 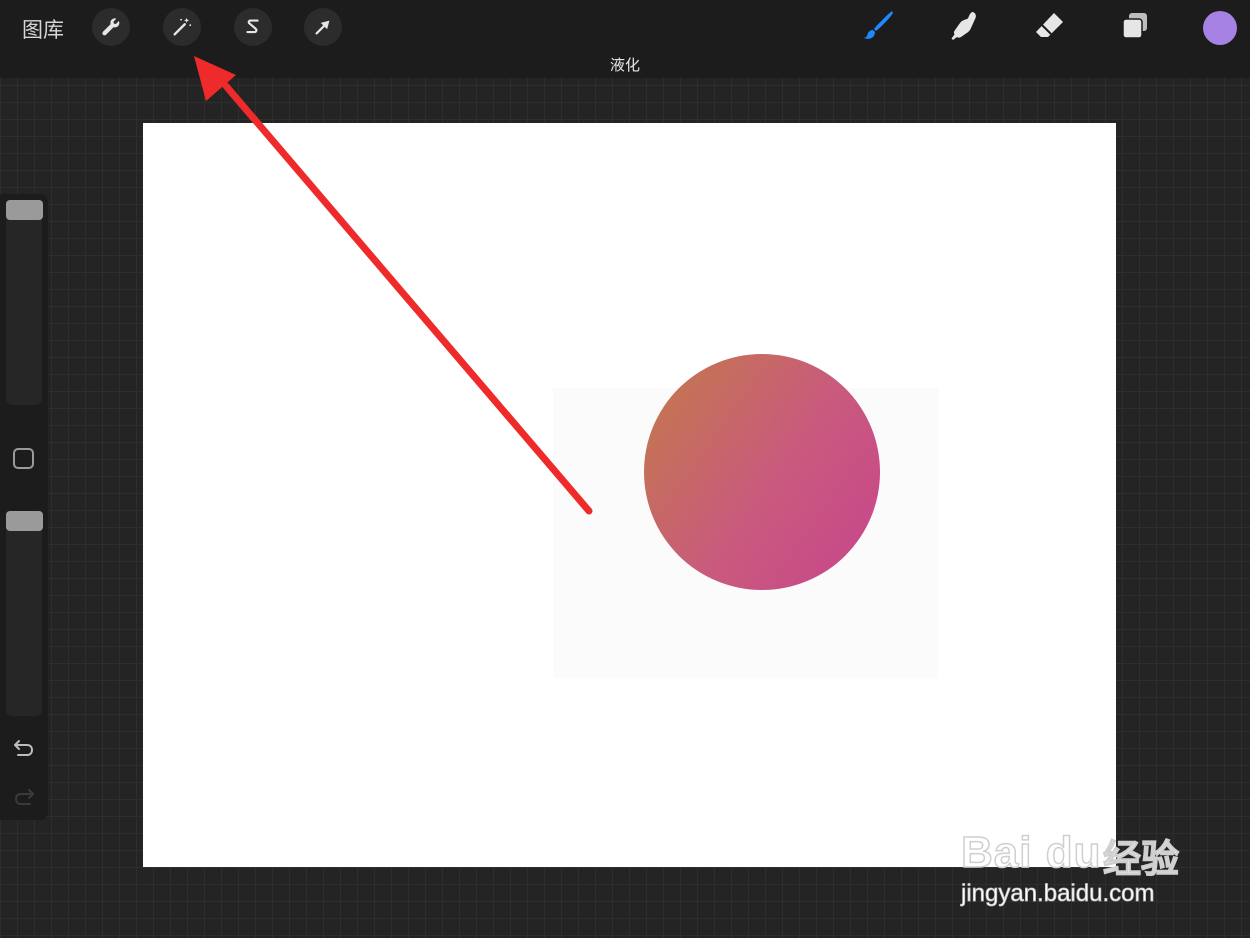 I want to click on baidu-jingyan-watermark: Bai du 经验 jingyan.baidu.com, so click(x=1075, y=860).